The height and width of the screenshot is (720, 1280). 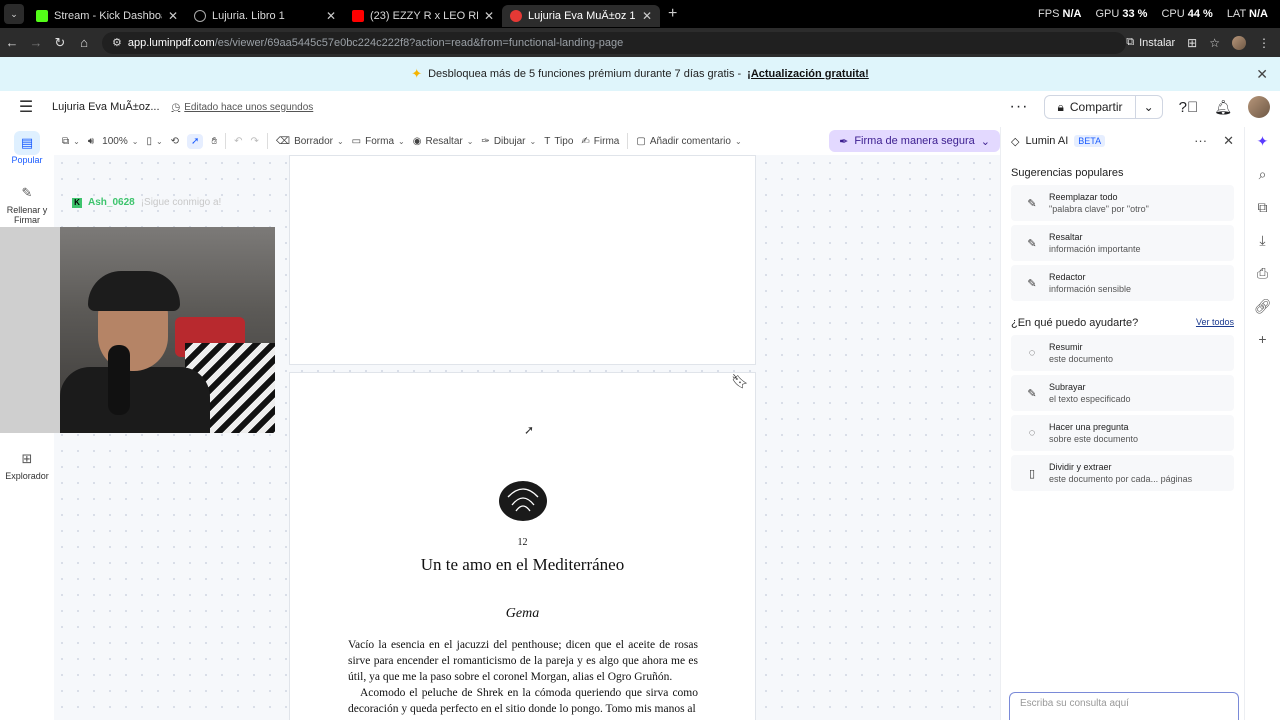 What do you see at coordinates (508, 141) in the screenshot?
I see `draw-tool: ✑ Dibujar ⌄` at bounding box center [508, 141].